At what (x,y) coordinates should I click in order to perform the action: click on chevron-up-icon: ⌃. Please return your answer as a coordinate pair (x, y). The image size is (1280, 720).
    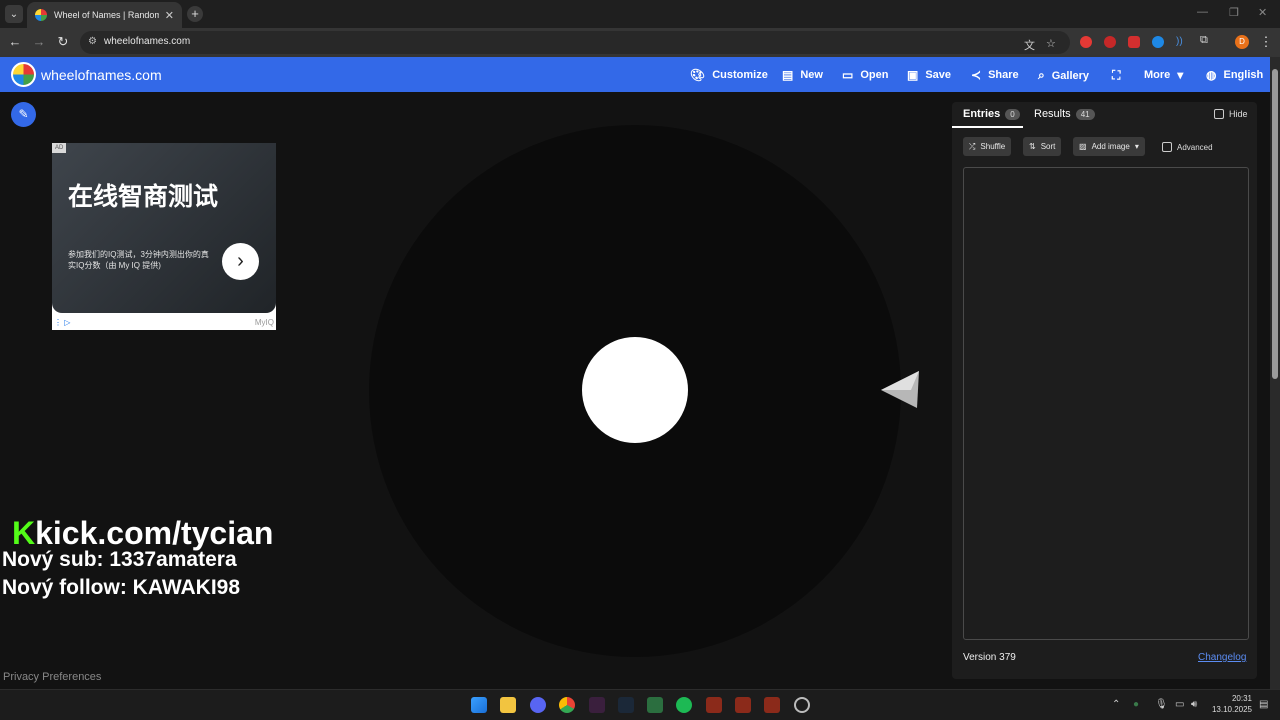
    Looking at the image, I should click on (1116, 704).